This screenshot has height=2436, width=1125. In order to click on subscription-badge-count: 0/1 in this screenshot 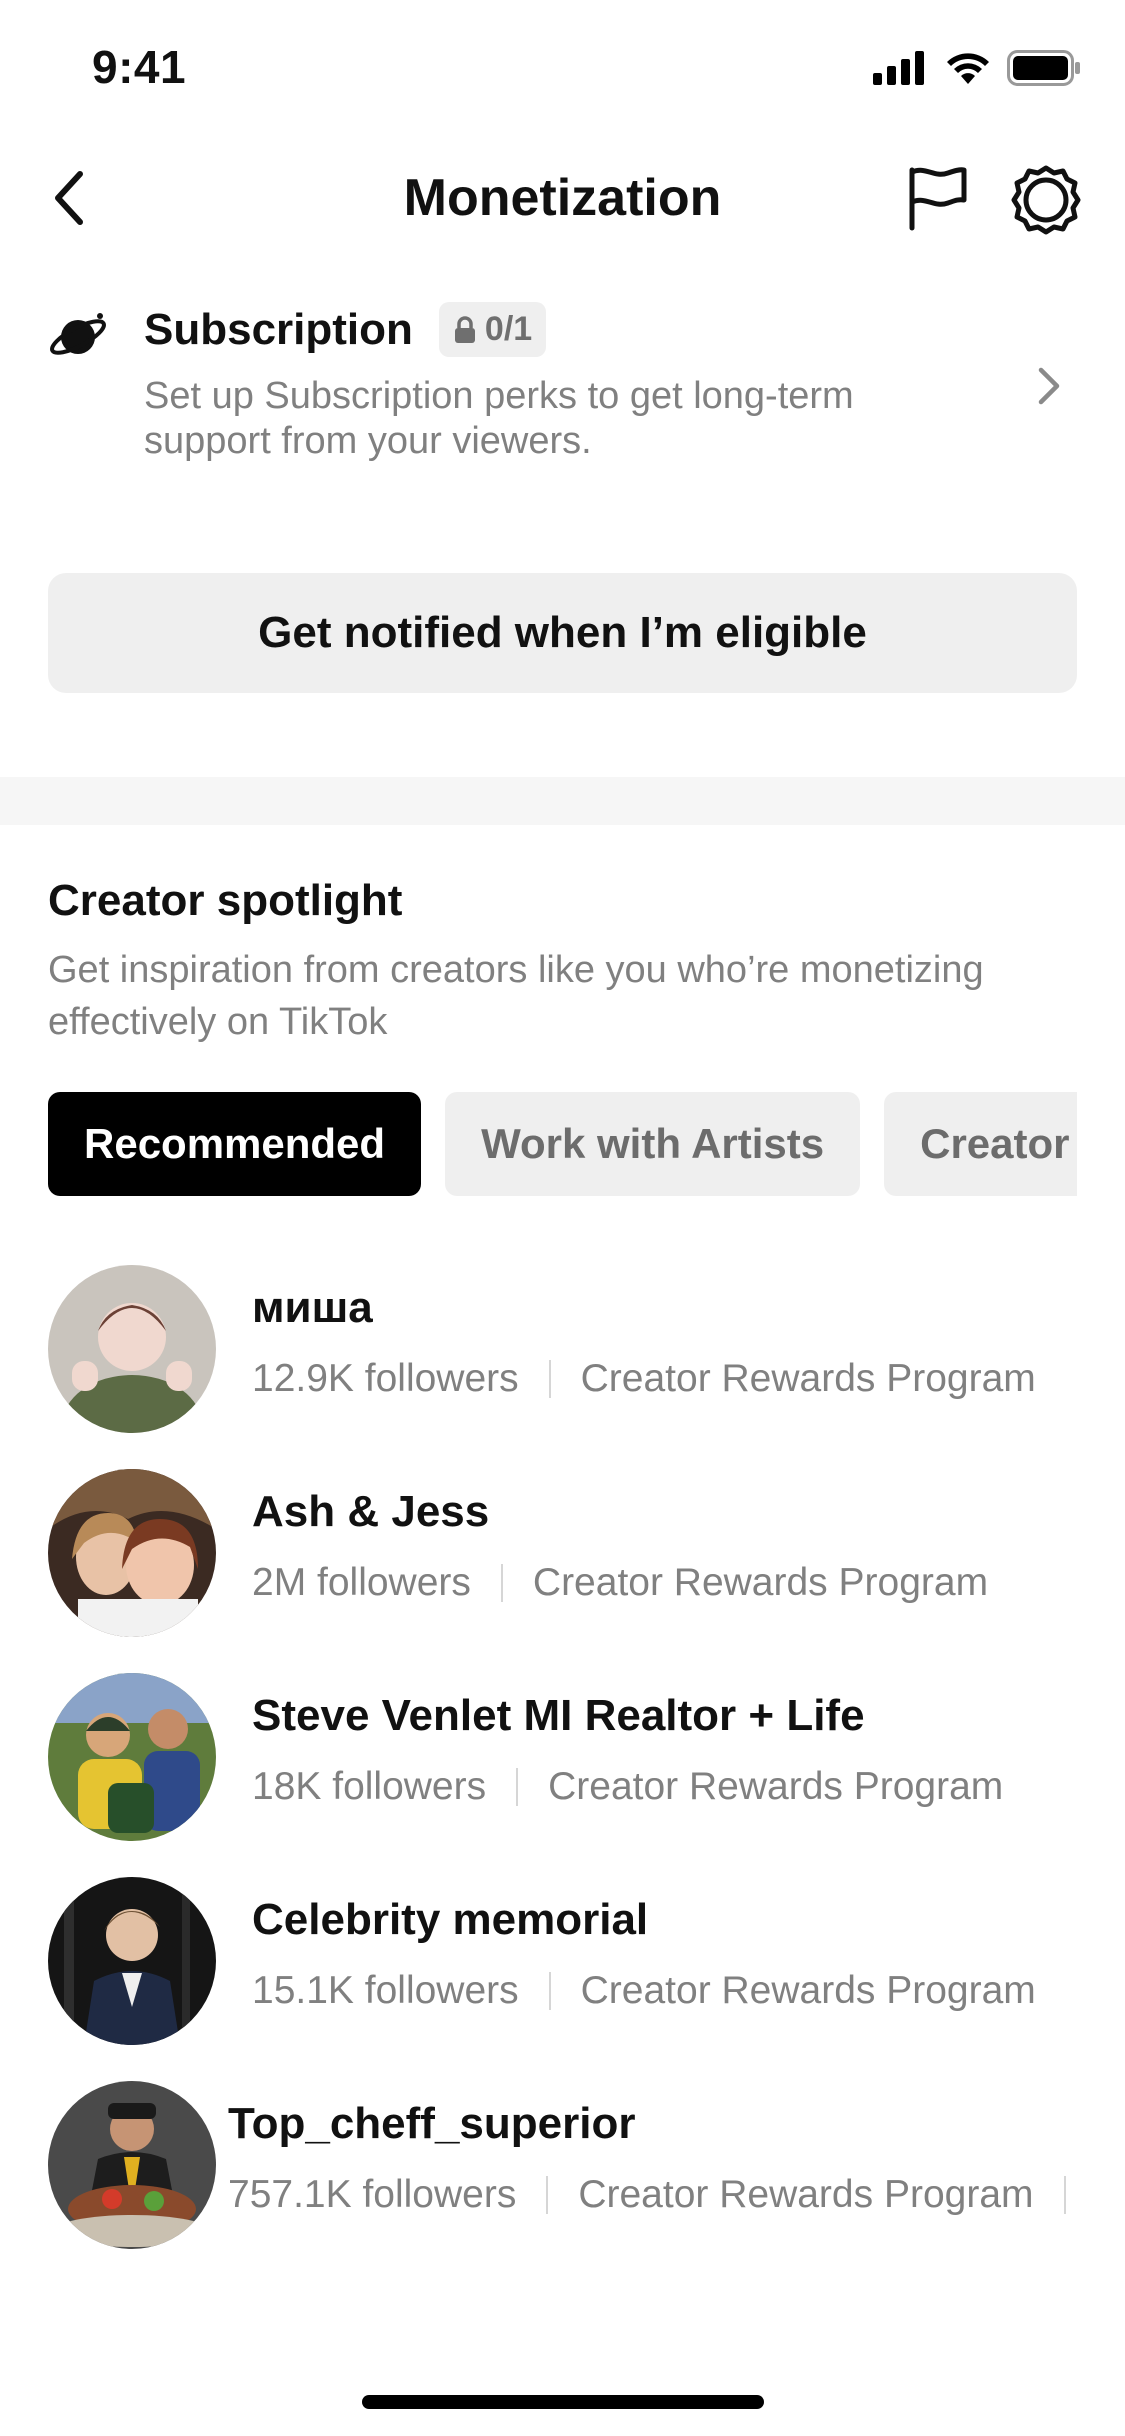, I will do `click(508, 329)`.